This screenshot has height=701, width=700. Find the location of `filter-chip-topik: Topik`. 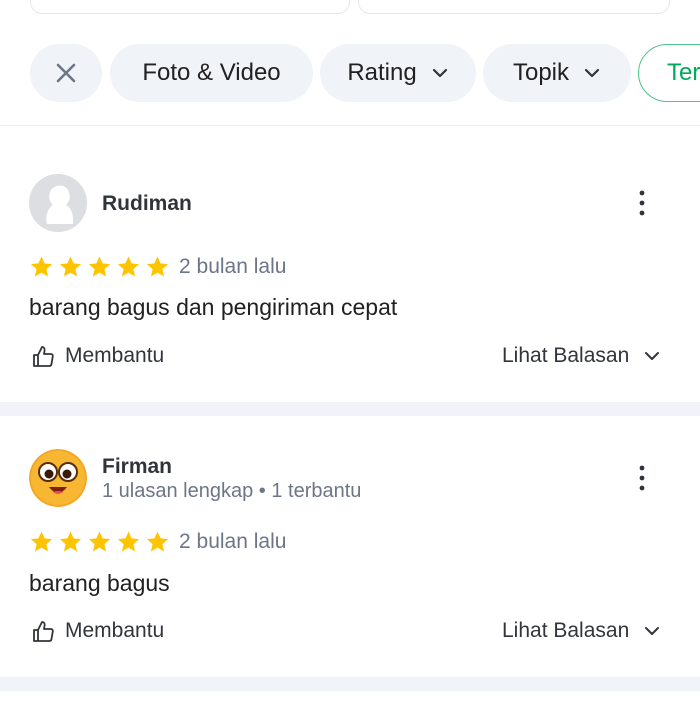

filter-chip-topik: Topik is located at coordinates (557, 73).